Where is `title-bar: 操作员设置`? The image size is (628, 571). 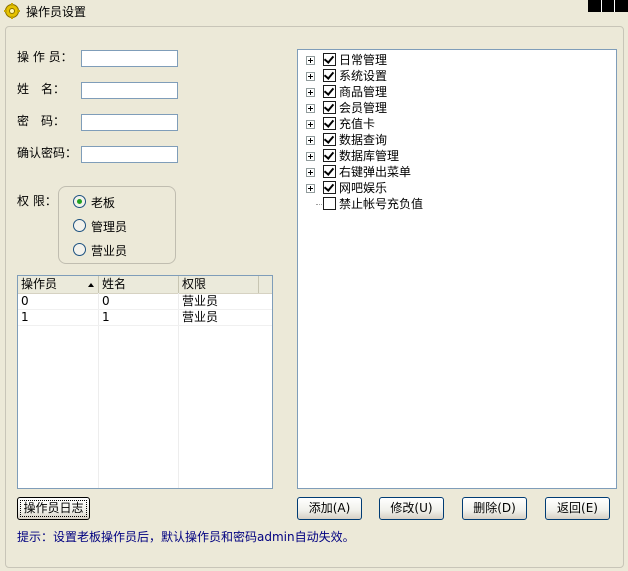 title-bar: 操作员设置 is located at coordinates (314, 11).